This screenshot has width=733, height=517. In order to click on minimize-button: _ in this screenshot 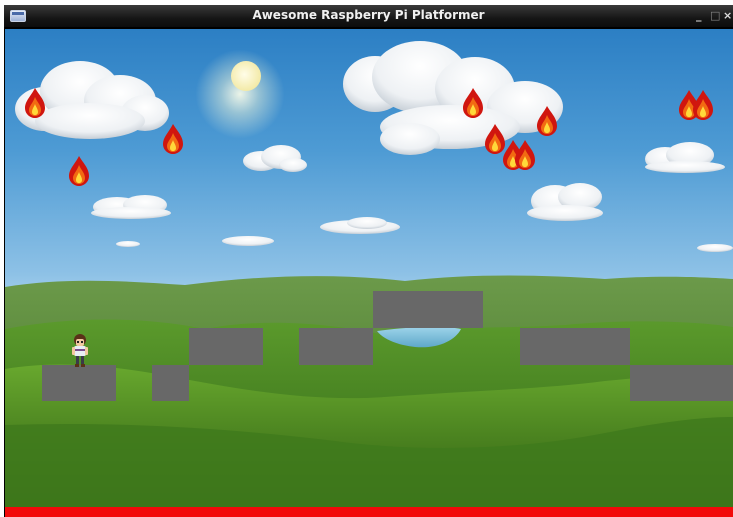, I will do `click(699, 15)`.